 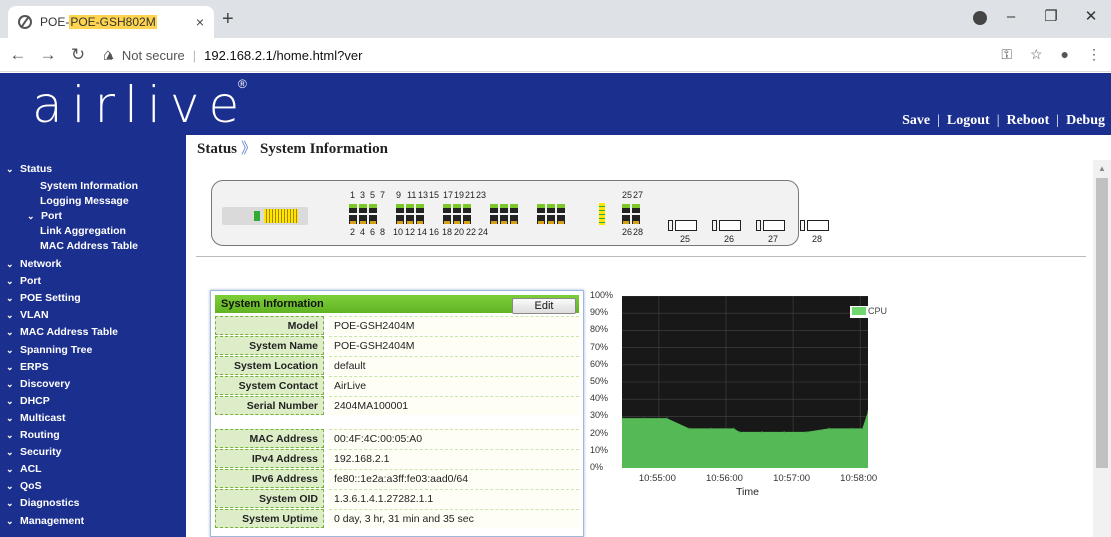 What do you see at coordinates (38, 384) in the screenshot?
I see `sidebar-item-discovery: ⌄ Discovery` at bounding box center [38, 384].